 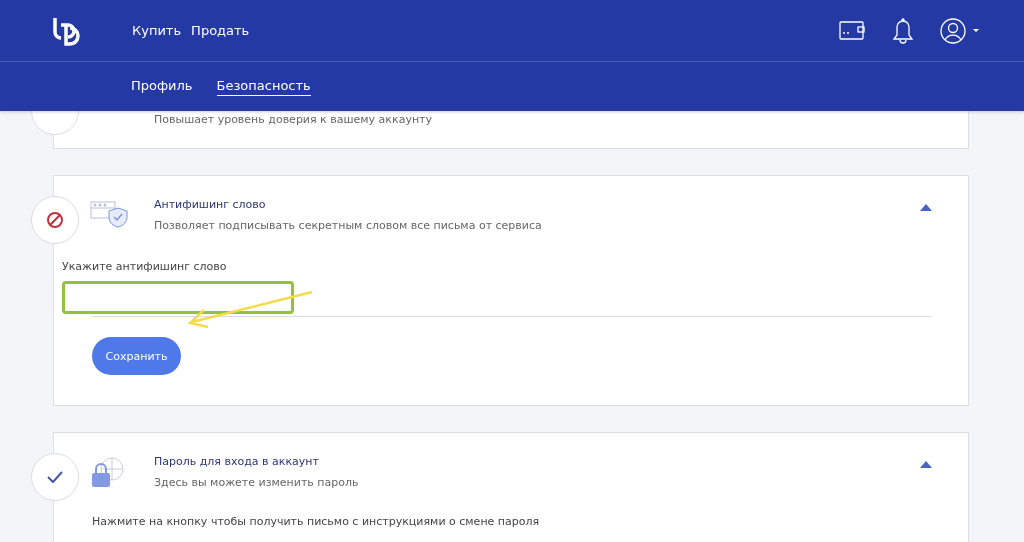 What do you see at coordinates (55, 477) in the screenshot?
I see `checkmark-icon` at bounding box center [55, 477].